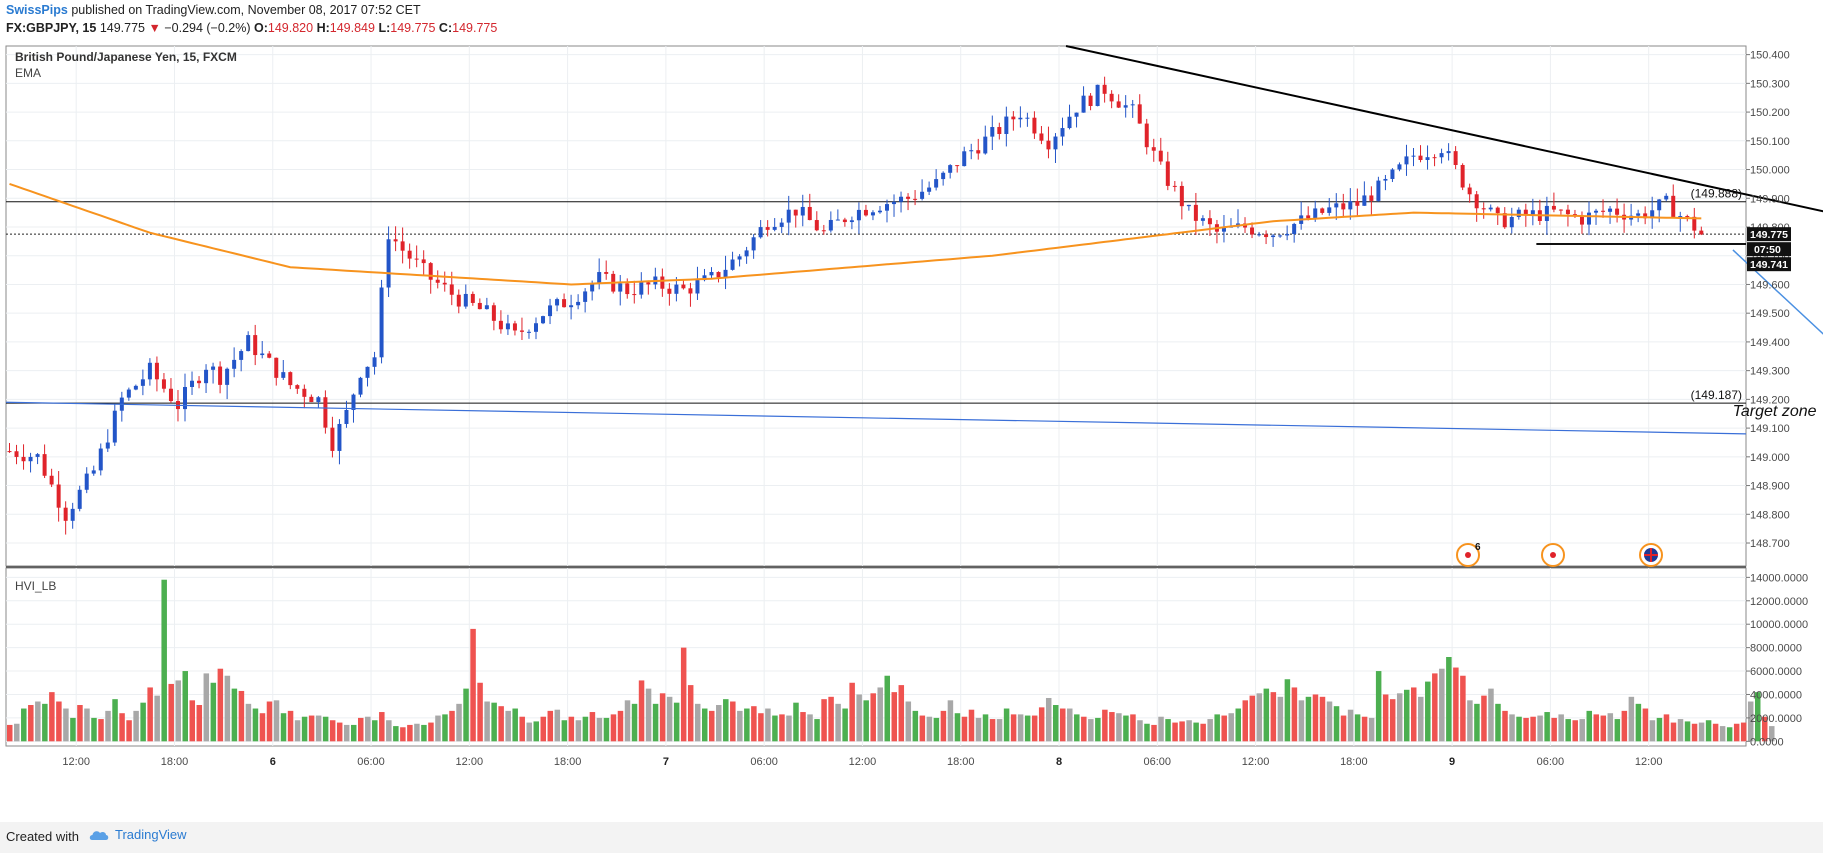 The width and height of the screenshot is (1823, 853). What do you see at coordinates (1770, 314) in the screenshot?
I see `price-tick-label: 149.500` at bounding box center [1770, 314].